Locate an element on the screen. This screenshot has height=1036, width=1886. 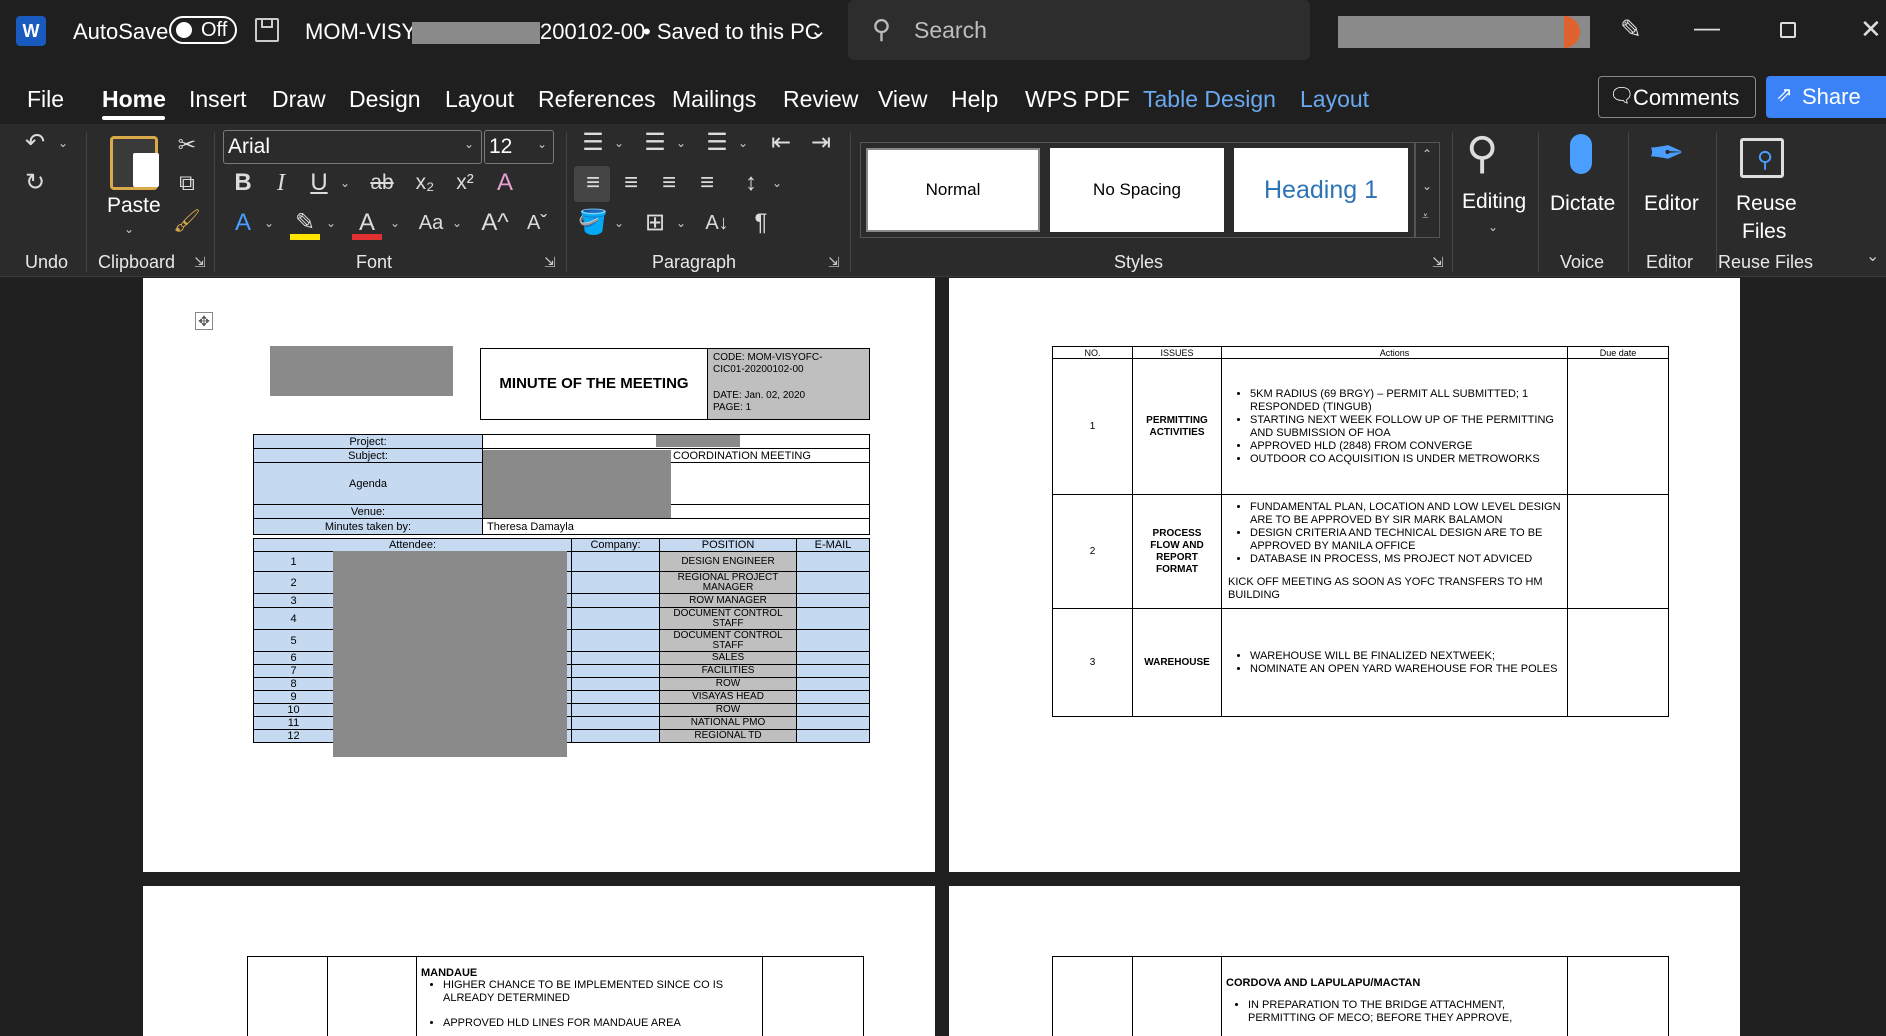
close-icon: ✕ is located at coordinates (1871, 29).